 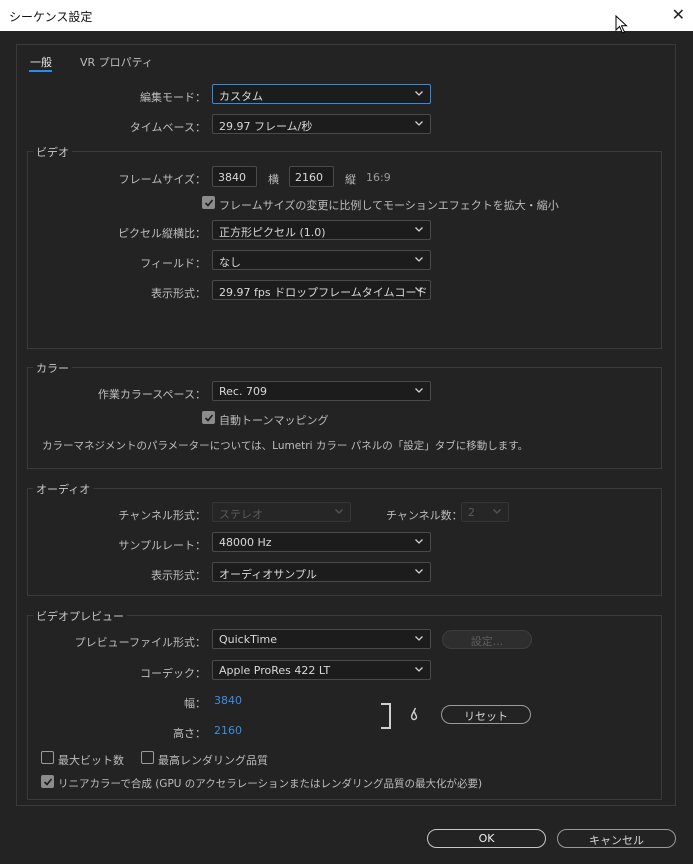 What do you see at coordinates (281, 512) in the screenshot?
I see `channel-format-dropdown: ステレオ` at bounding box center [281, 512].